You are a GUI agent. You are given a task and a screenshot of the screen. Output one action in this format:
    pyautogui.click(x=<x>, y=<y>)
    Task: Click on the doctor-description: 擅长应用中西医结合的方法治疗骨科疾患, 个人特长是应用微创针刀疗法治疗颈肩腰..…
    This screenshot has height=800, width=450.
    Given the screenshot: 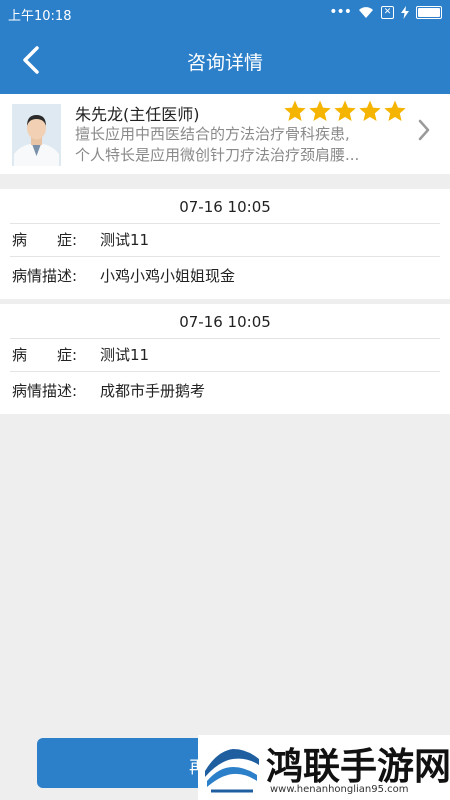 What is the action you would take?
    pyautogui.click(x=242, y=145)
    